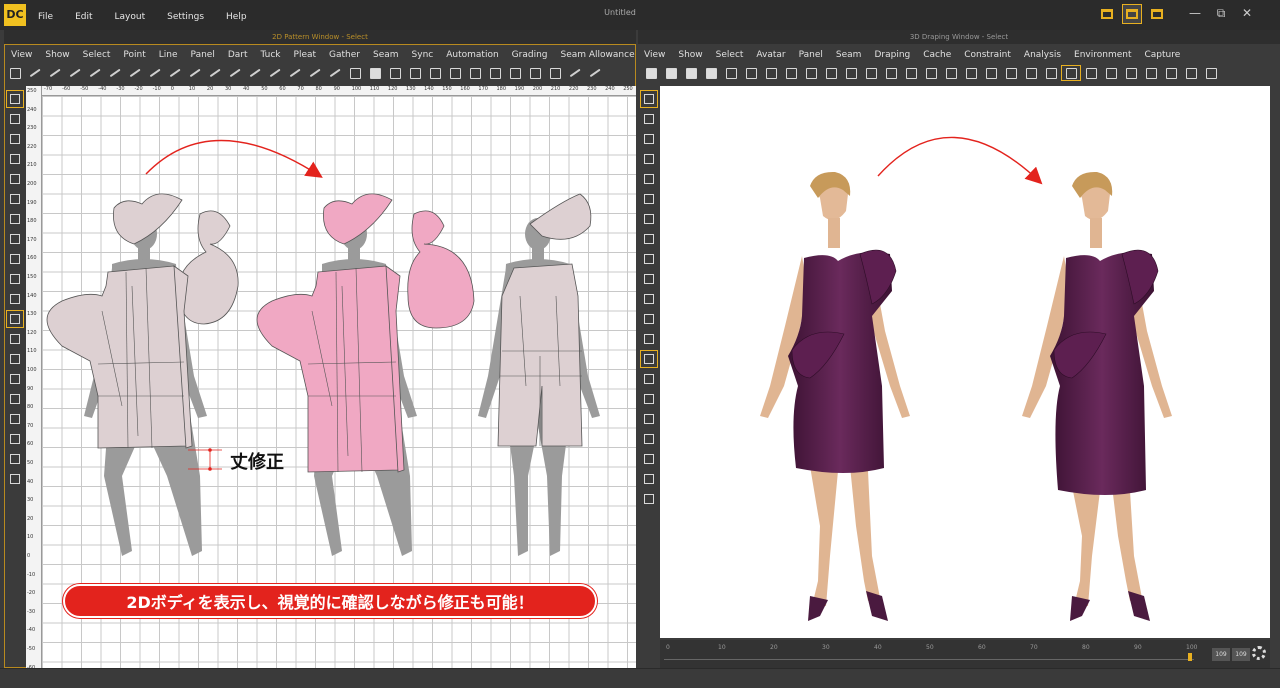 The height and width of the screenshot is (688, 1280). I want to click on pattern-menu-show: Show, so click(57, 55).